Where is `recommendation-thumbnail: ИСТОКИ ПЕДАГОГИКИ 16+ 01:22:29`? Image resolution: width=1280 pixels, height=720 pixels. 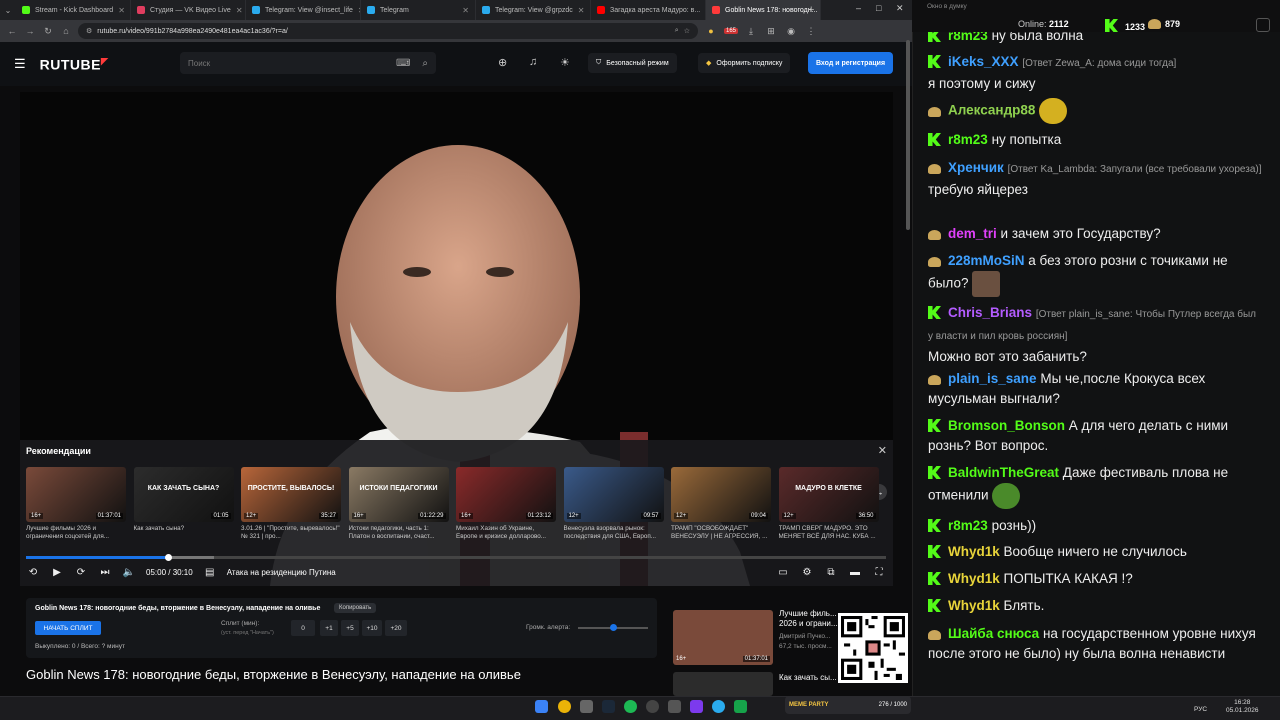 recommendation-thumbnail: ИСТОКИ ПЕДАГОГИКИ 16+ 01:22:29 is located at coordinates (398, 494).